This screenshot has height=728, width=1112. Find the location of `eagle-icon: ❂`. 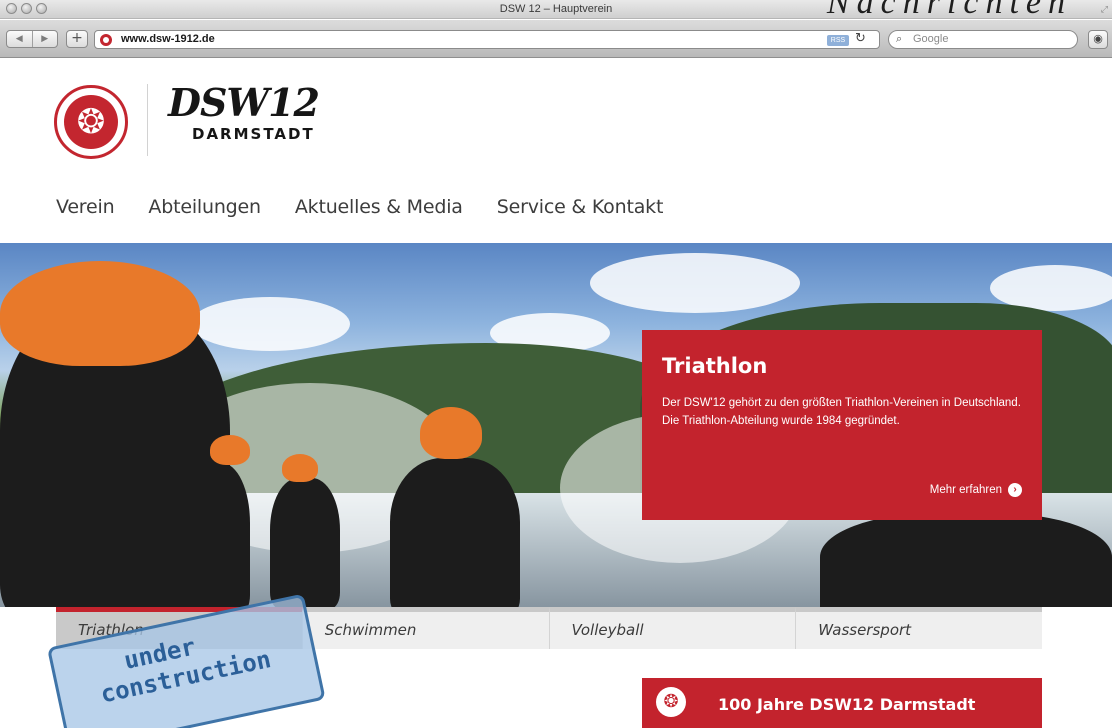

eagle-icon: ❂ is located at coordinates (91, 122).